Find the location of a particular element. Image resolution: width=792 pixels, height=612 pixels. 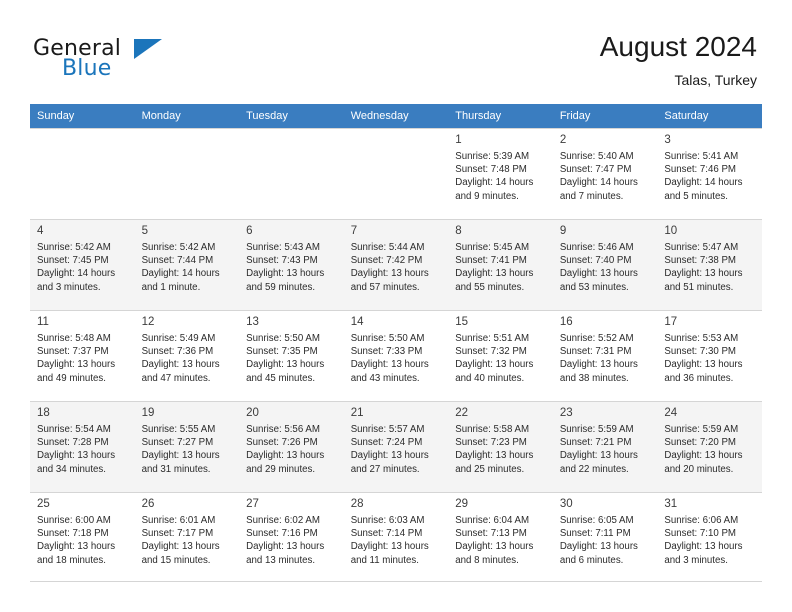

day-number: 23 is located at coordinates (566, 413).